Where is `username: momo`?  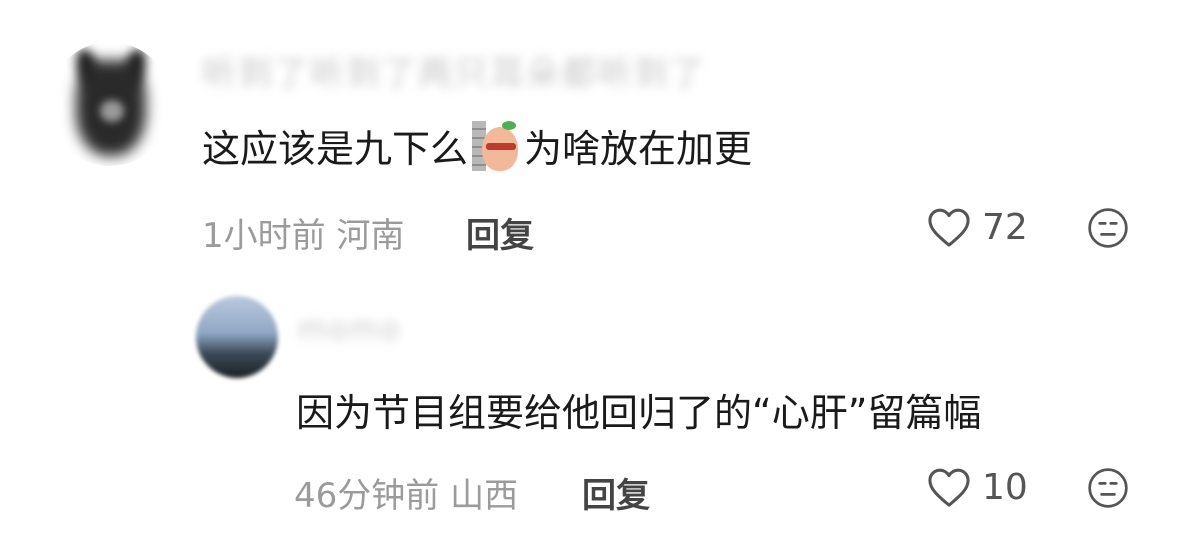
username: momo is located at coordinates (349, 329).